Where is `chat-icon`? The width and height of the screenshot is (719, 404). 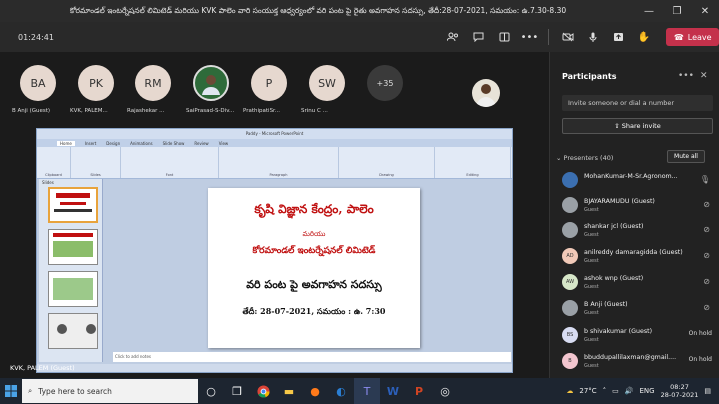 chat-icon is located at coordinates (478, 37).